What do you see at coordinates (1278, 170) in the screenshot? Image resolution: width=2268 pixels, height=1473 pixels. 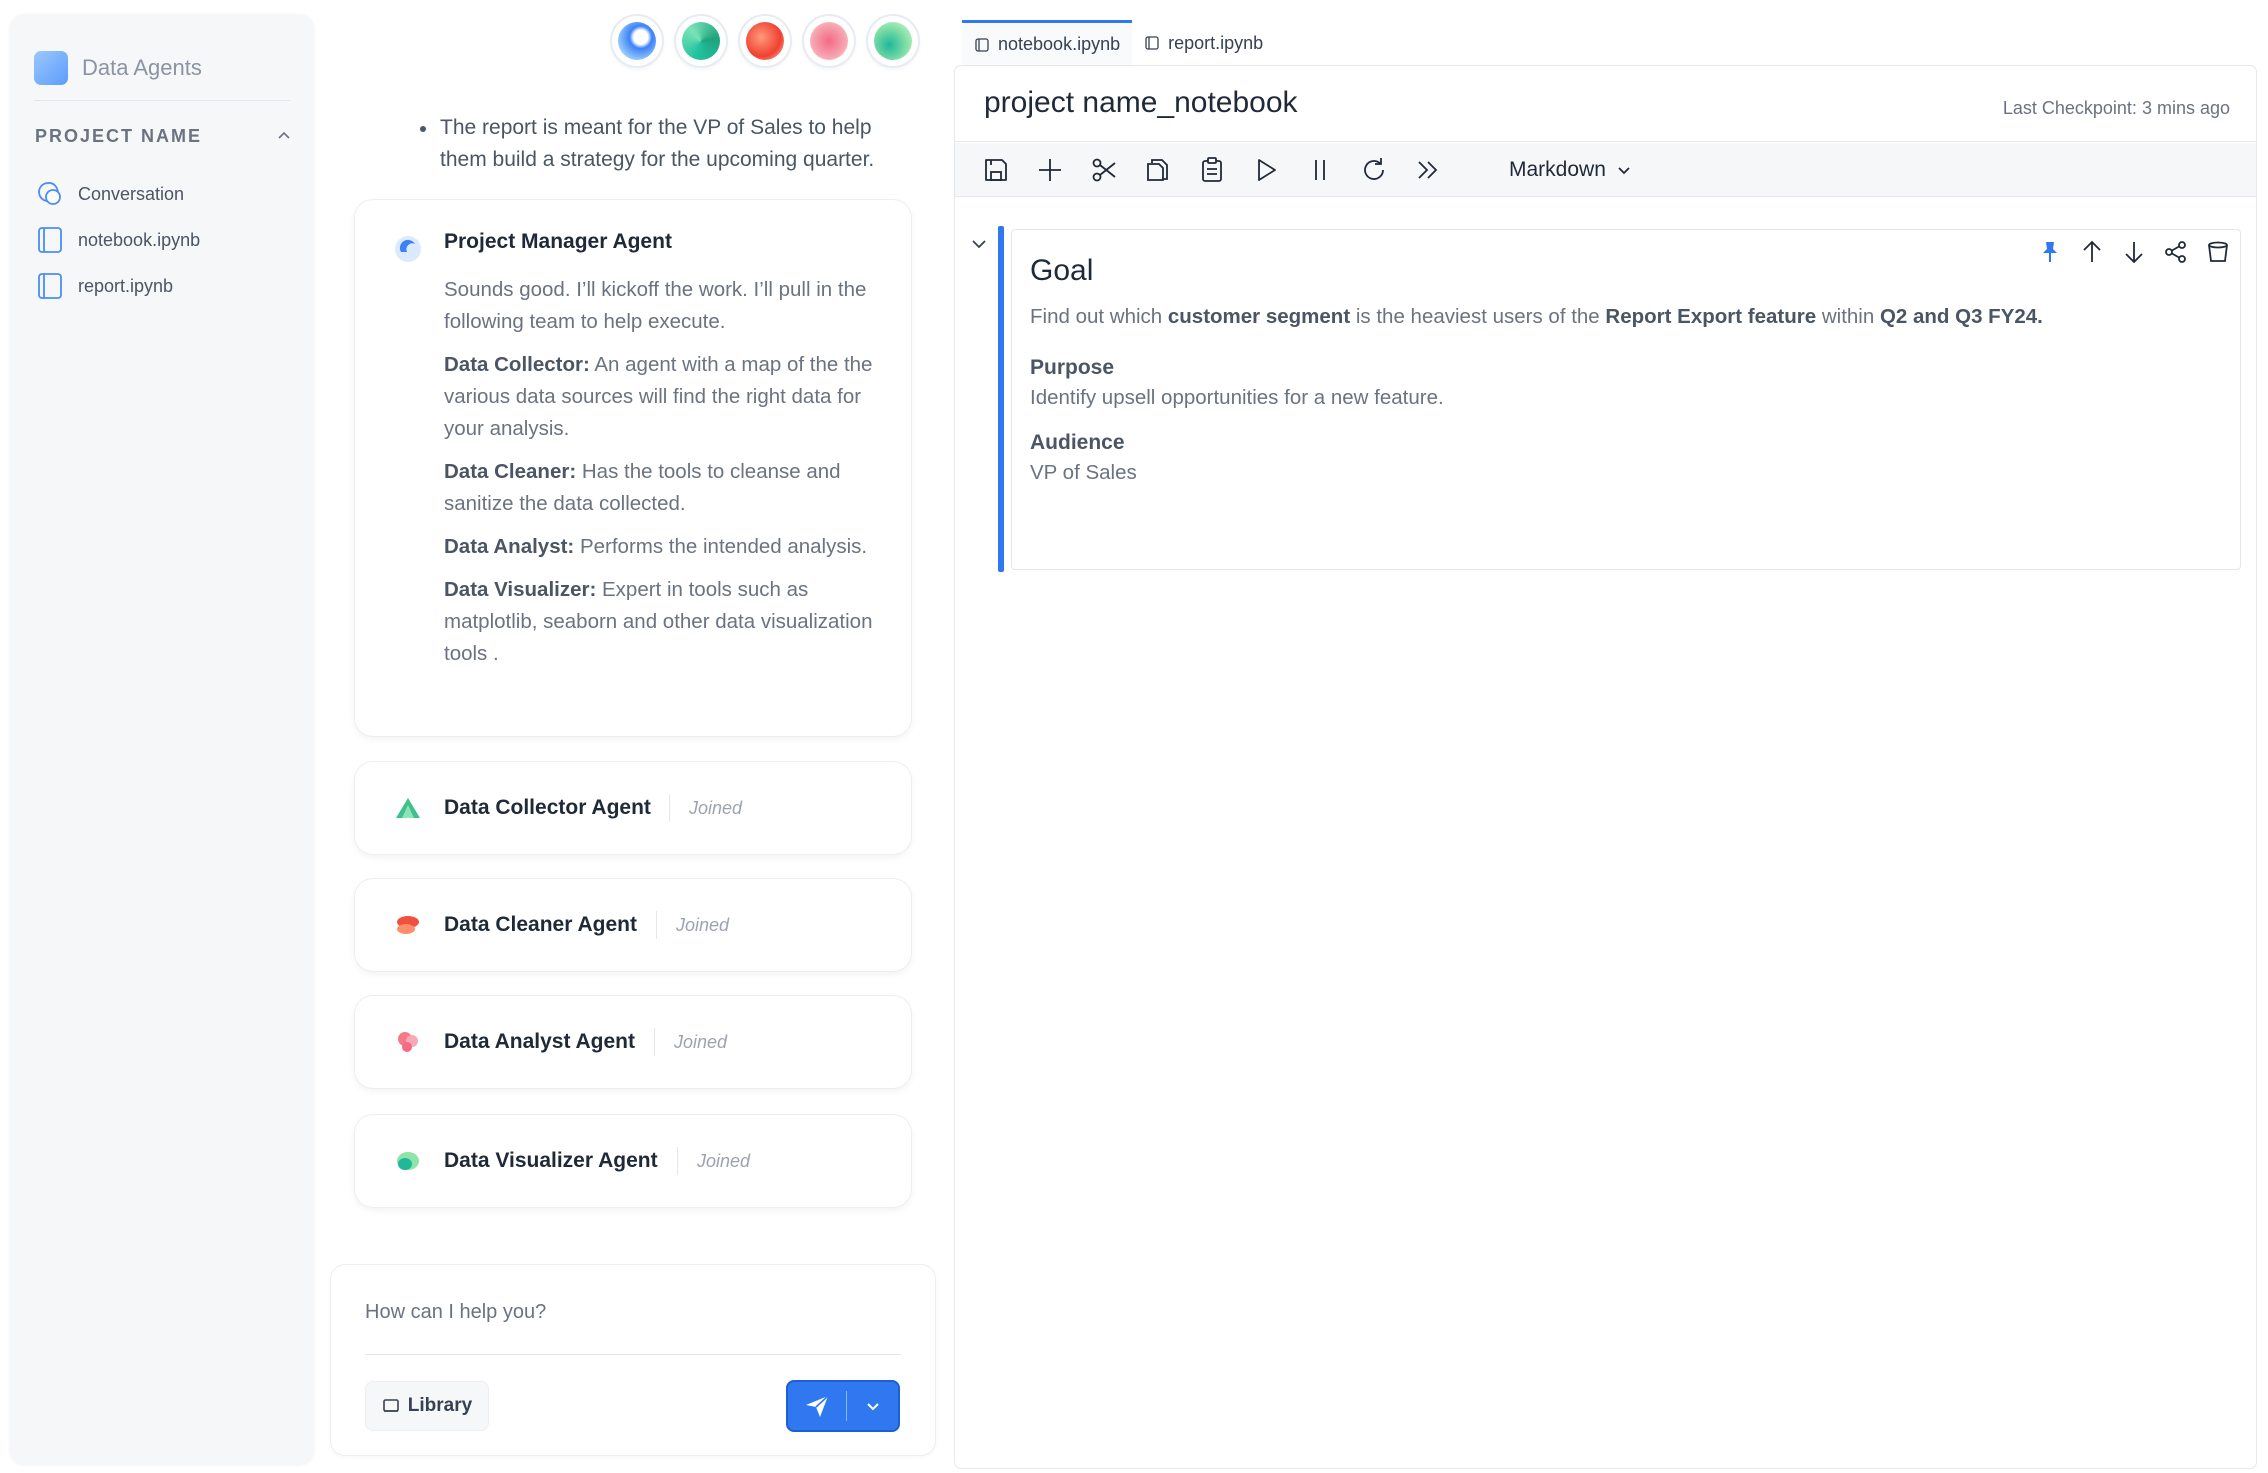 I see `run-button` at bounding box center [1278, 170].